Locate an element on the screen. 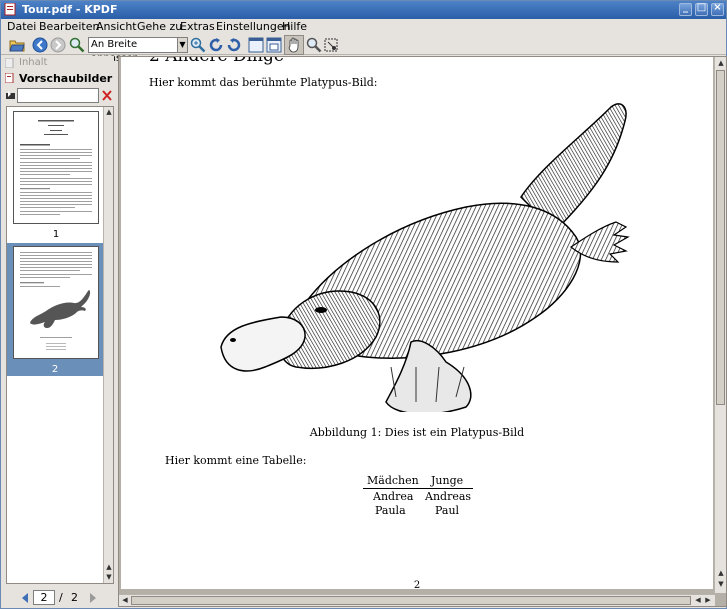 This screenshot has height=609, width=727. minimize-button: _ is located at coordinates (685, 9).